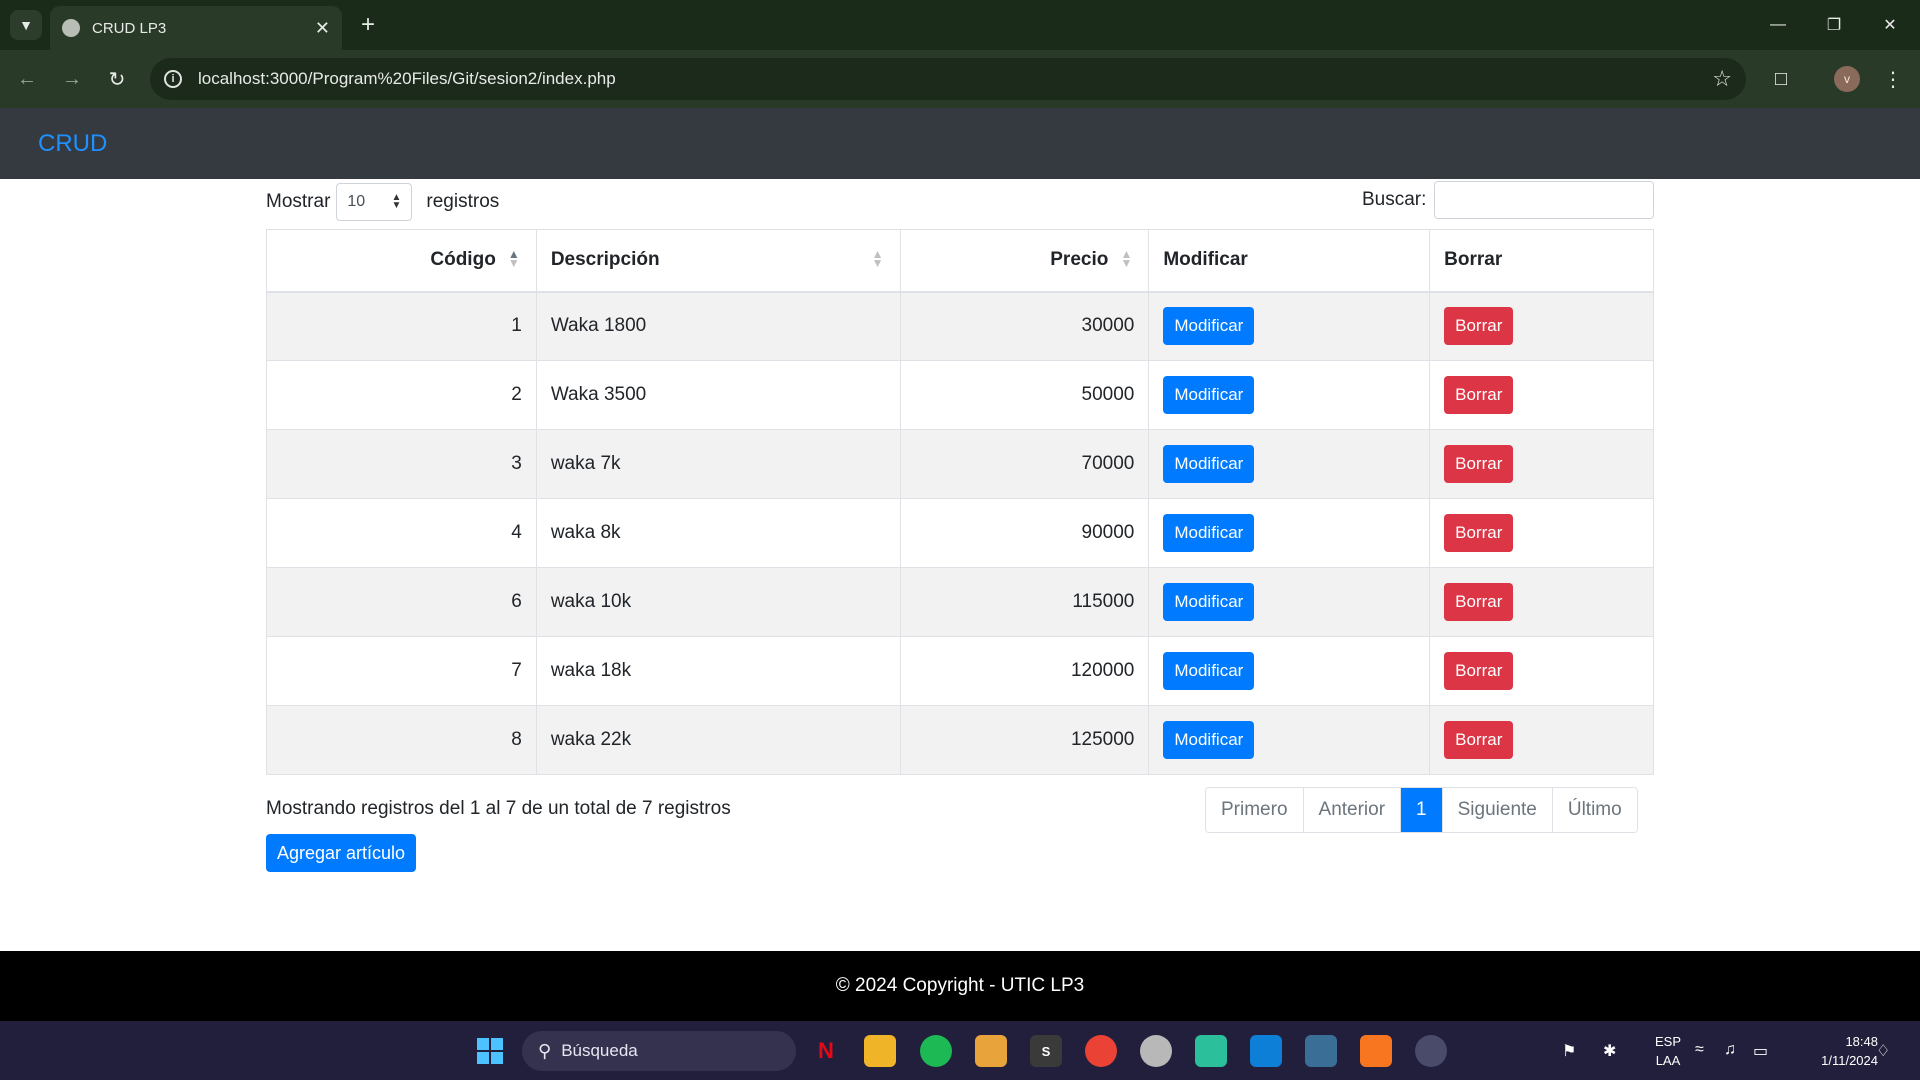 This screenshot has width=1920, height=1080. Describe the element at coordinates (1266, 1051) in the screenshot. I see `vscode-icon` at that location.